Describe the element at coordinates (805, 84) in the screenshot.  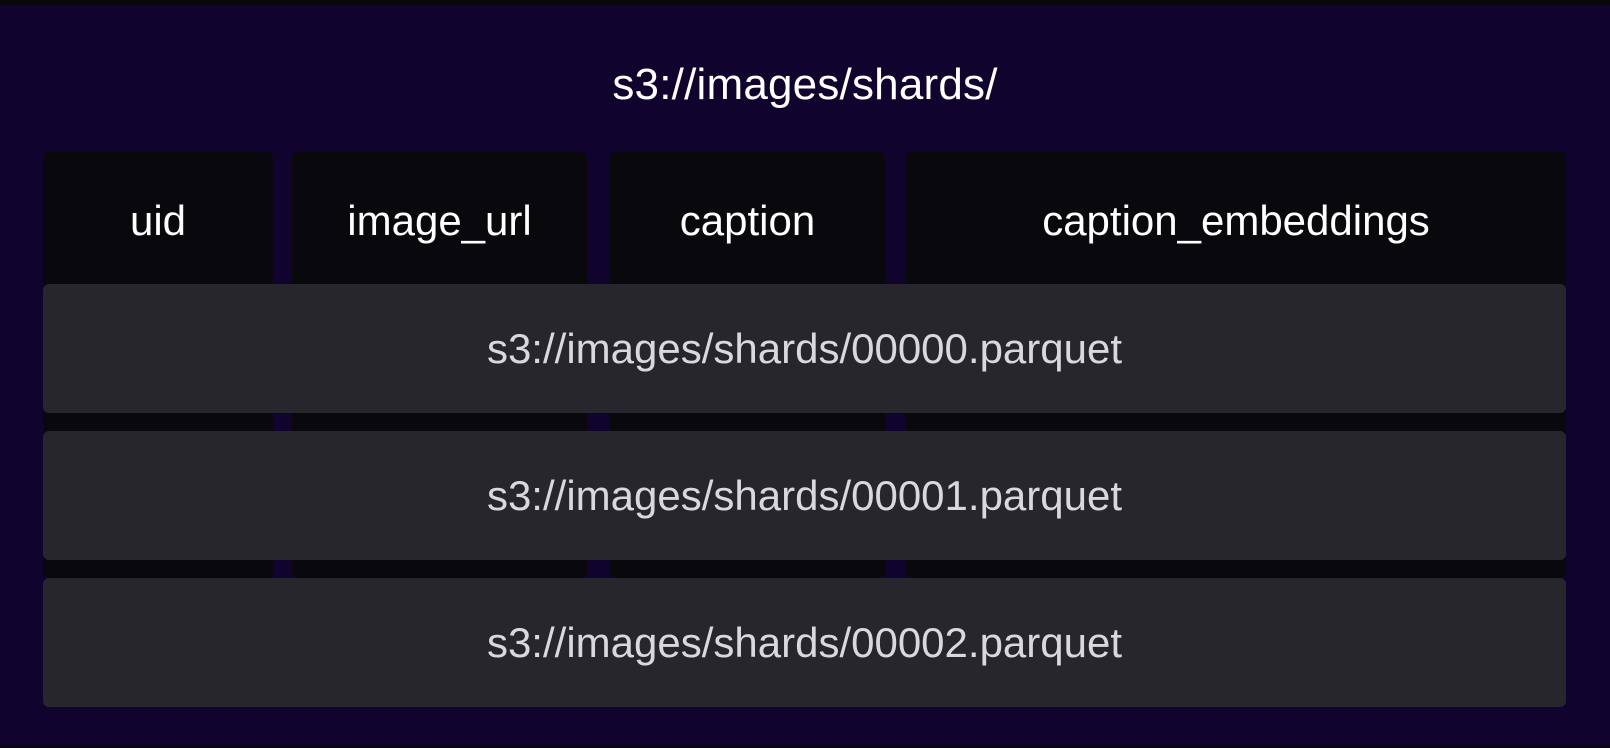
I see `dataset-path-title: s3://images/shards/` at that location.